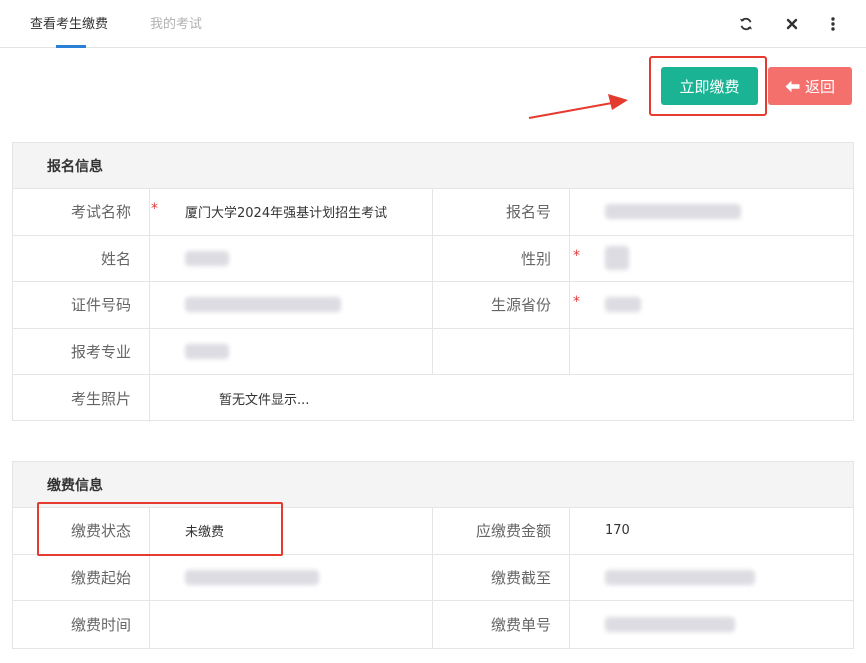 The height and width of the screenshot is (663, 866). What do you see at coordinates (670, 624) in the screenshot?
I see `redacted-order-number` at bounding box center [670, 624].